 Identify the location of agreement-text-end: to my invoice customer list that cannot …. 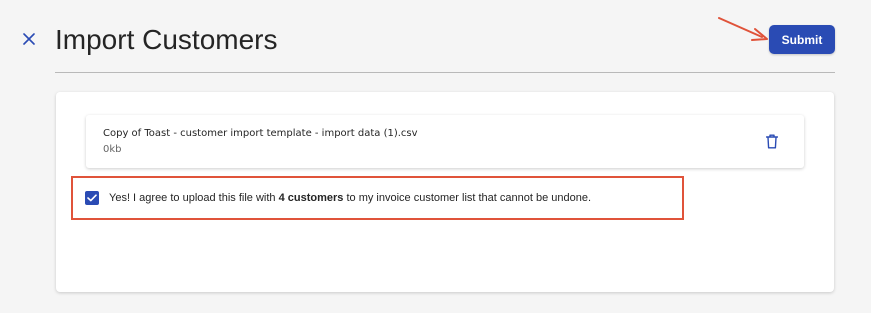
(467, 198).